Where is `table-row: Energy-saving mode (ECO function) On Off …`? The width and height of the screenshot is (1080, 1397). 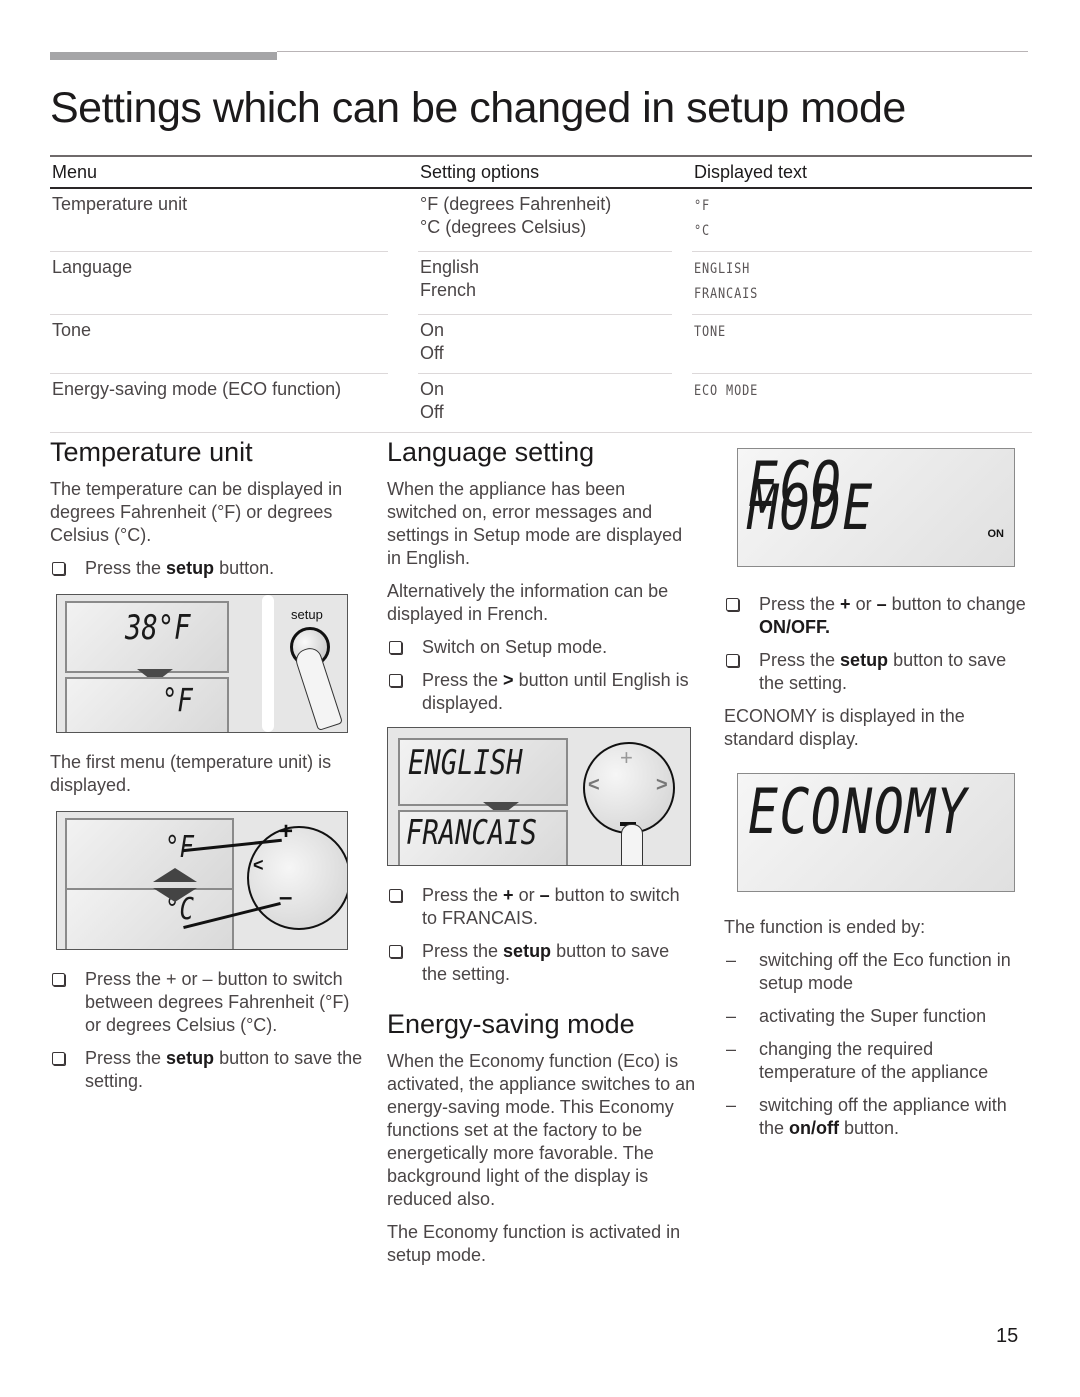
table-row: Energy-saving mode (ECO function) On Off … is located at coordinates (541, 403).